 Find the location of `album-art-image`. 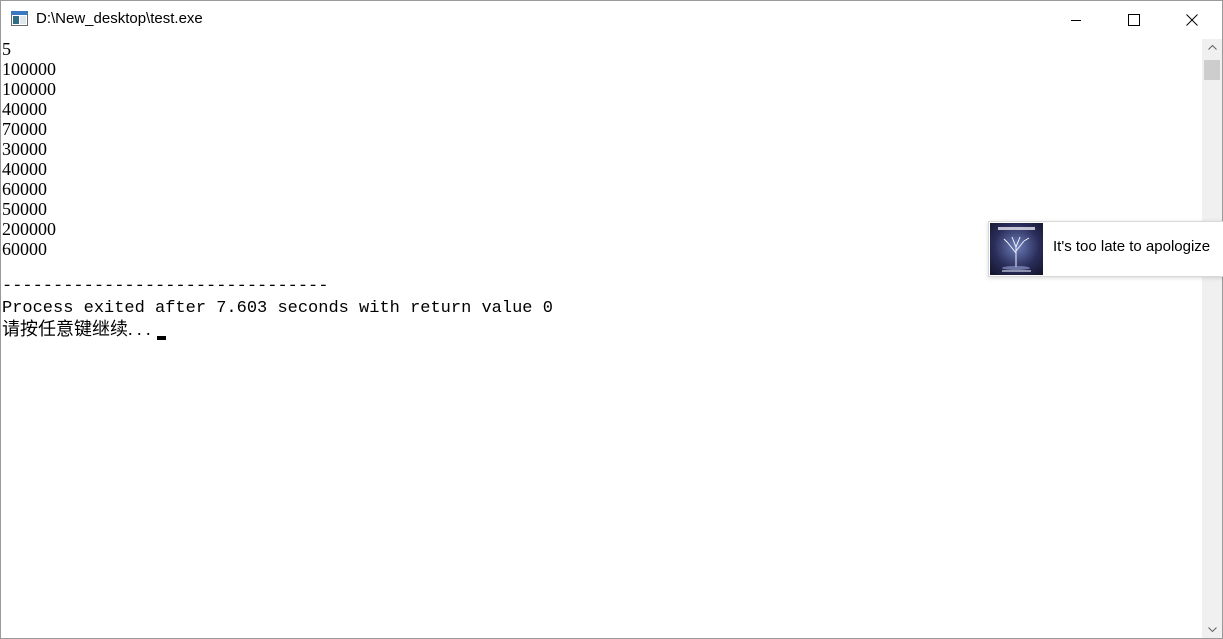

album-art-image is located at coordinates (1016, 249).